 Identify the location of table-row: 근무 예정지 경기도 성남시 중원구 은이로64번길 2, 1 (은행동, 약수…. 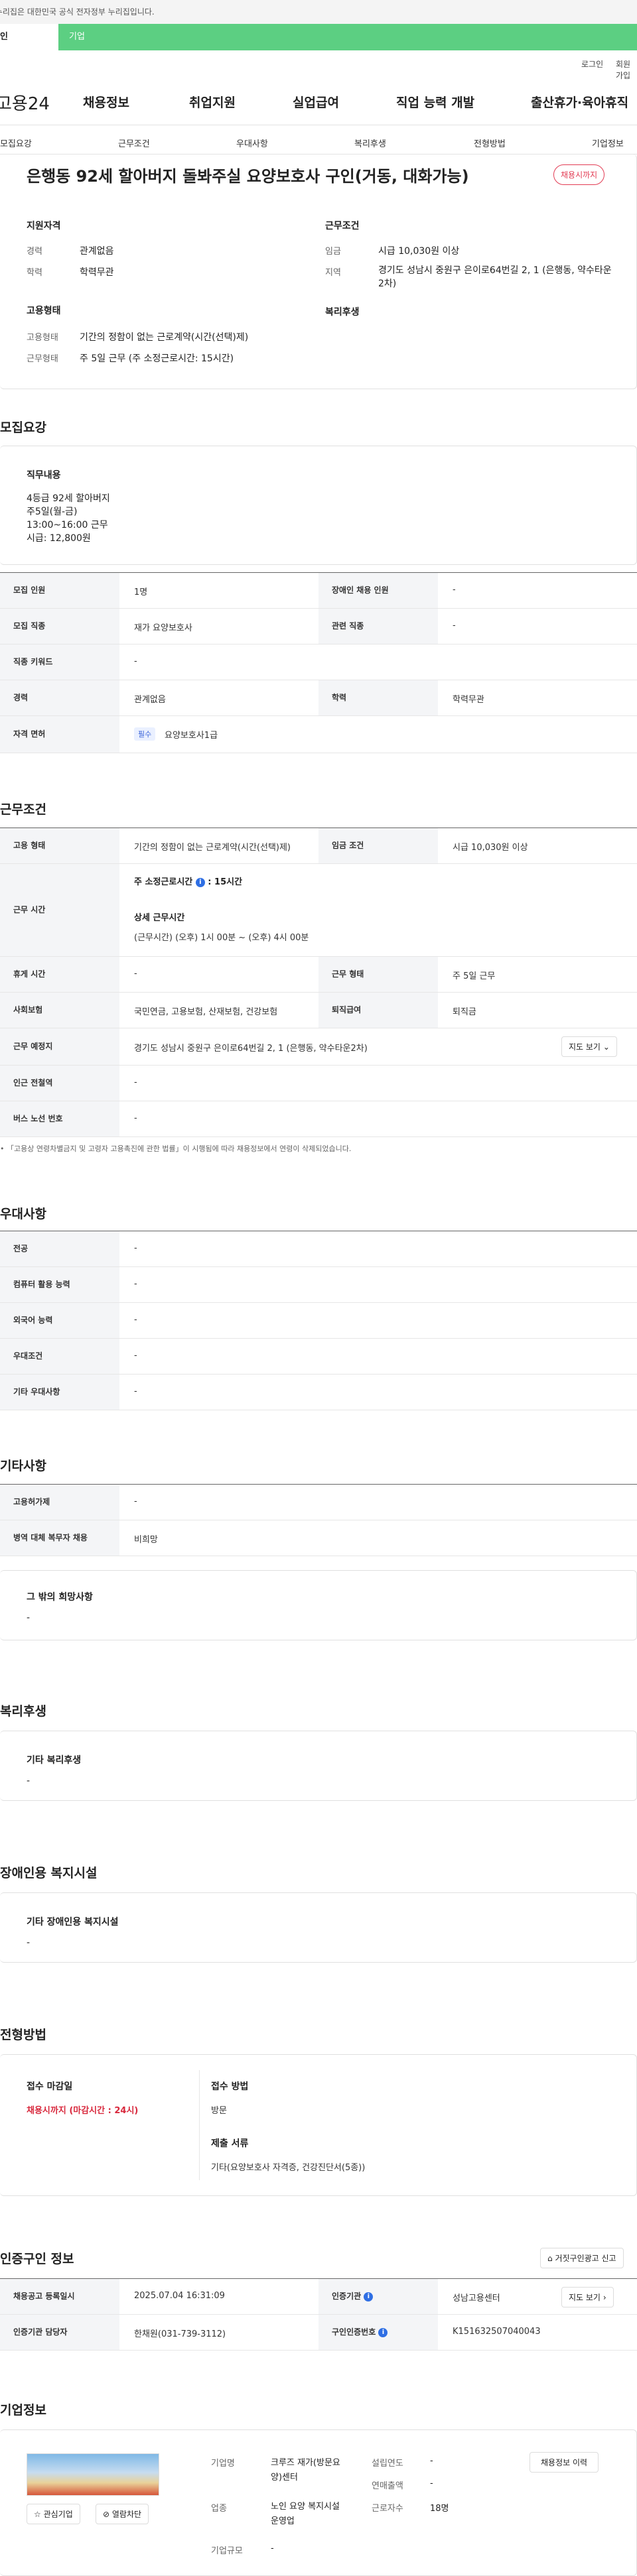
(319, 1047).